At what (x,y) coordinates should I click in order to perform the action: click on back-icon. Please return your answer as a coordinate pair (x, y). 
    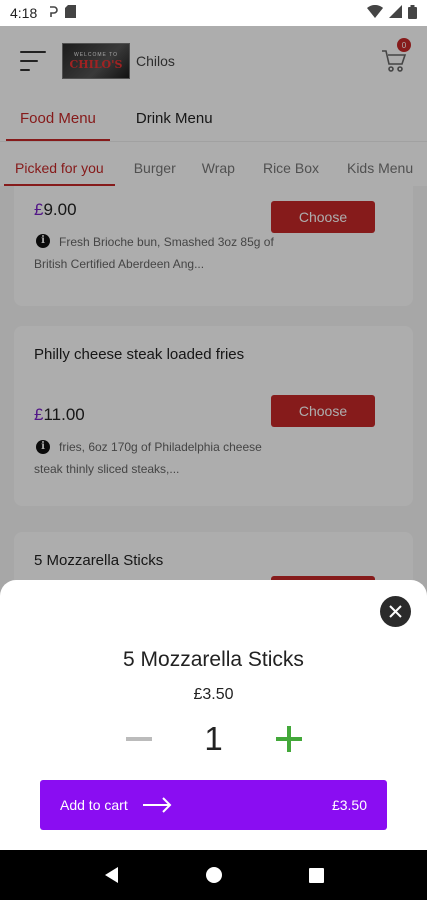
    Looking at the image, I should click on (111, 875).